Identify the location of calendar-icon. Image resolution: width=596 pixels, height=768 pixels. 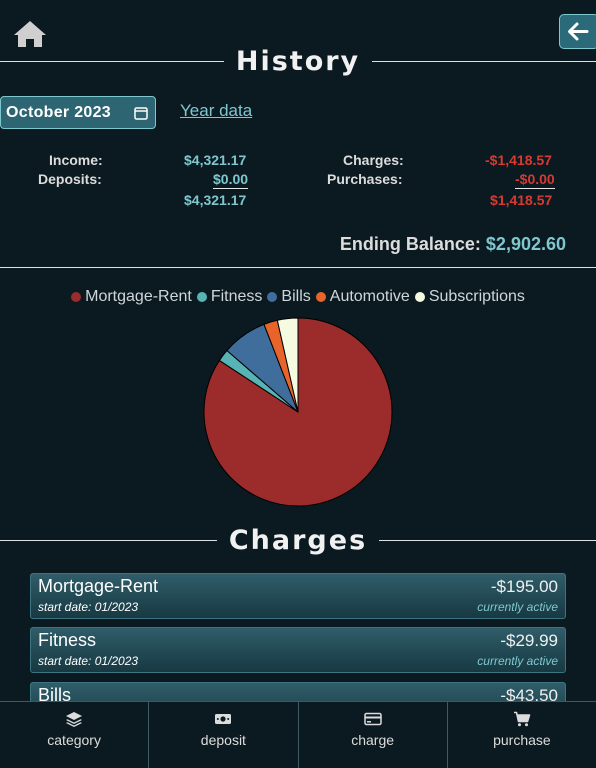
(141, 113).